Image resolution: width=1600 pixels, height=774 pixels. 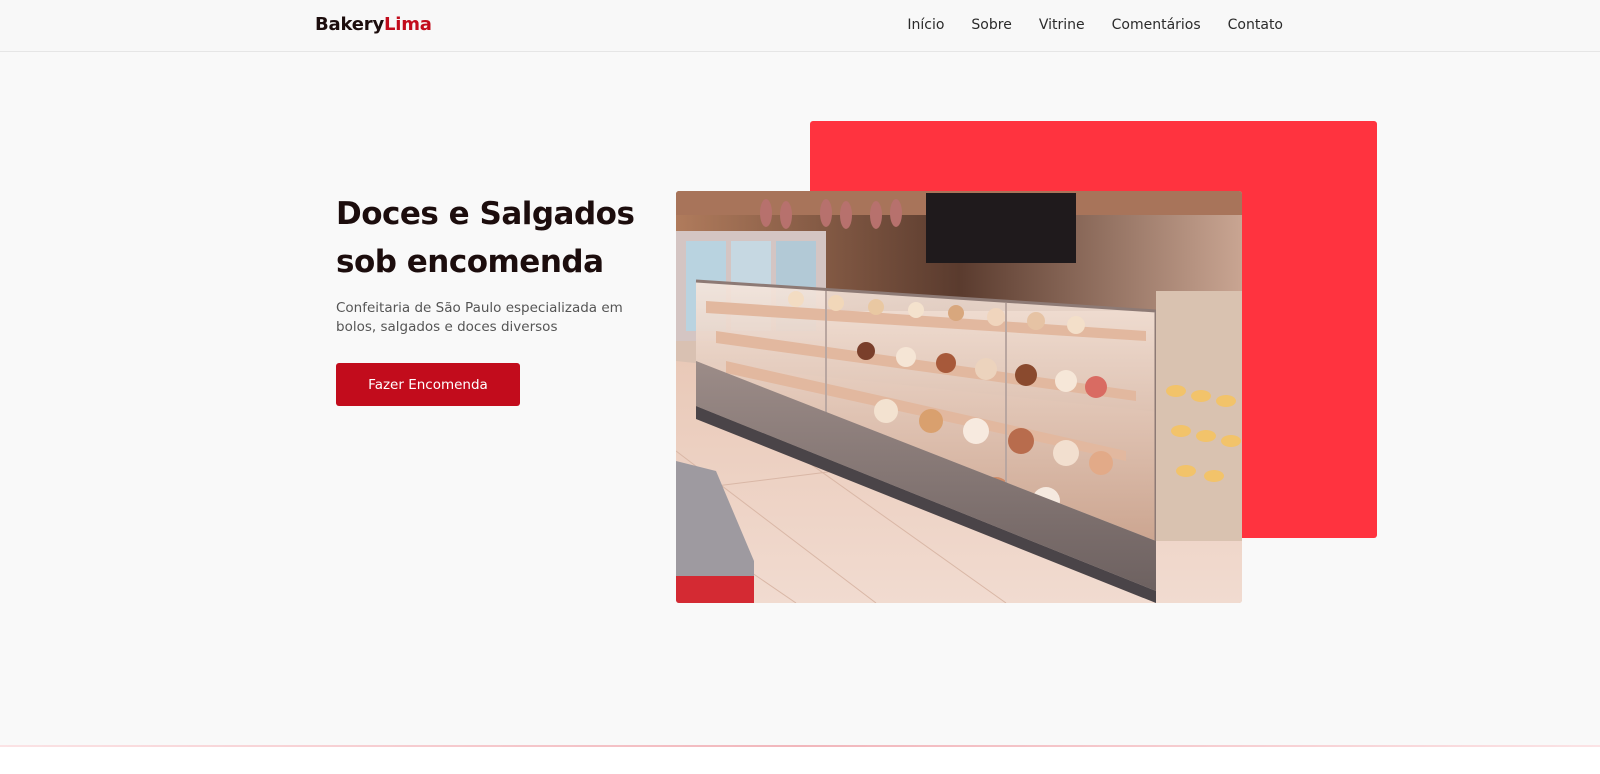 I want to click on order-button: Fazer Encomenda, so click(x=428, y=384).